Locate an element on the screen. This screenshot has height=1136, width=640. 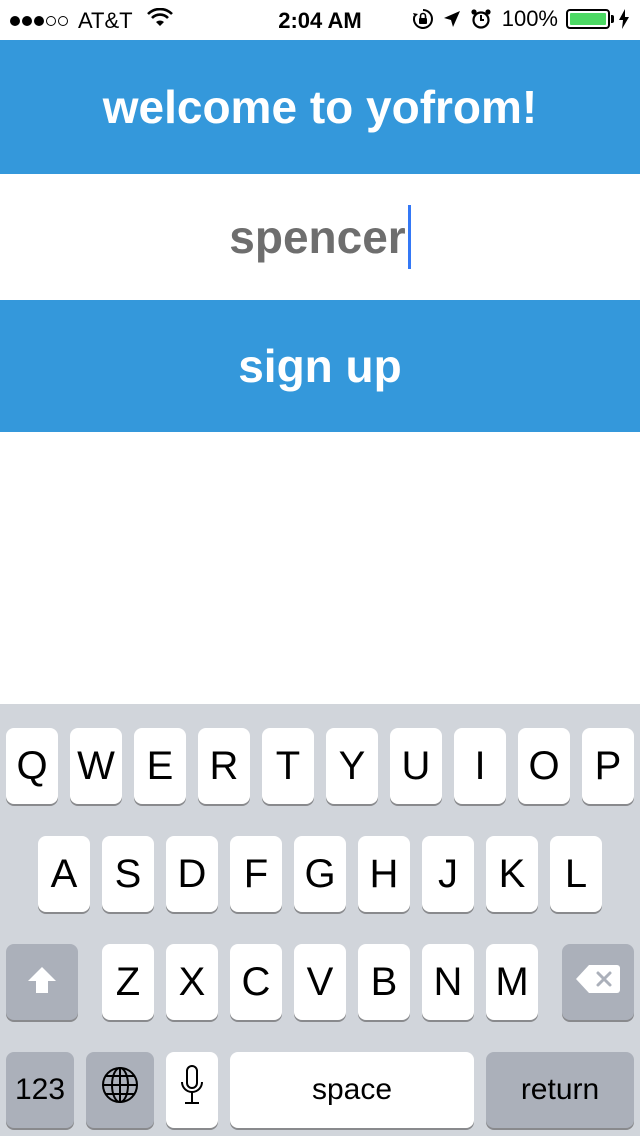
globe-icon is located at coordinates (120, 1090).